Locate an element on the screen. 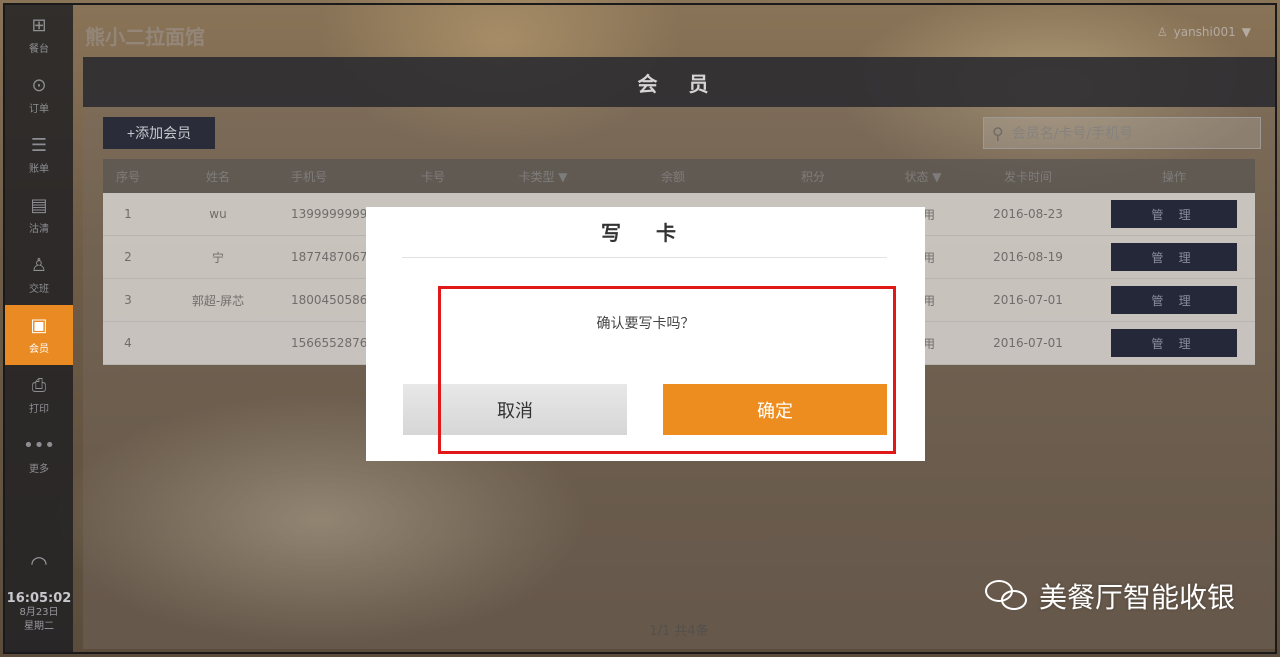 The image size is (1280, 657). sidebar-item-label: 交班 is located at coordinates (39, 289).